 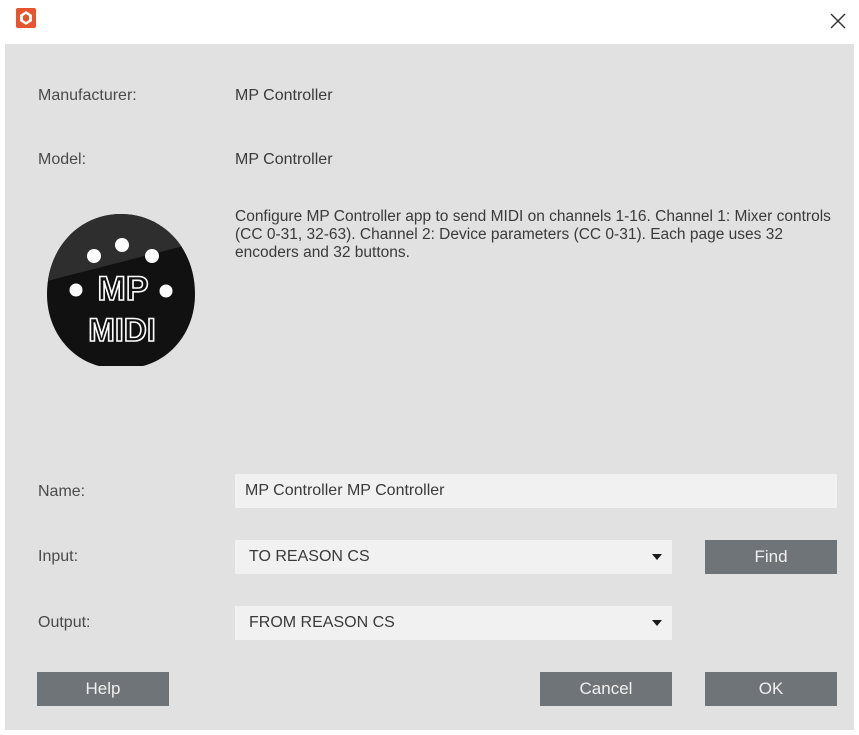 I want to click on help-button: Help, so click(x=103, y=689).